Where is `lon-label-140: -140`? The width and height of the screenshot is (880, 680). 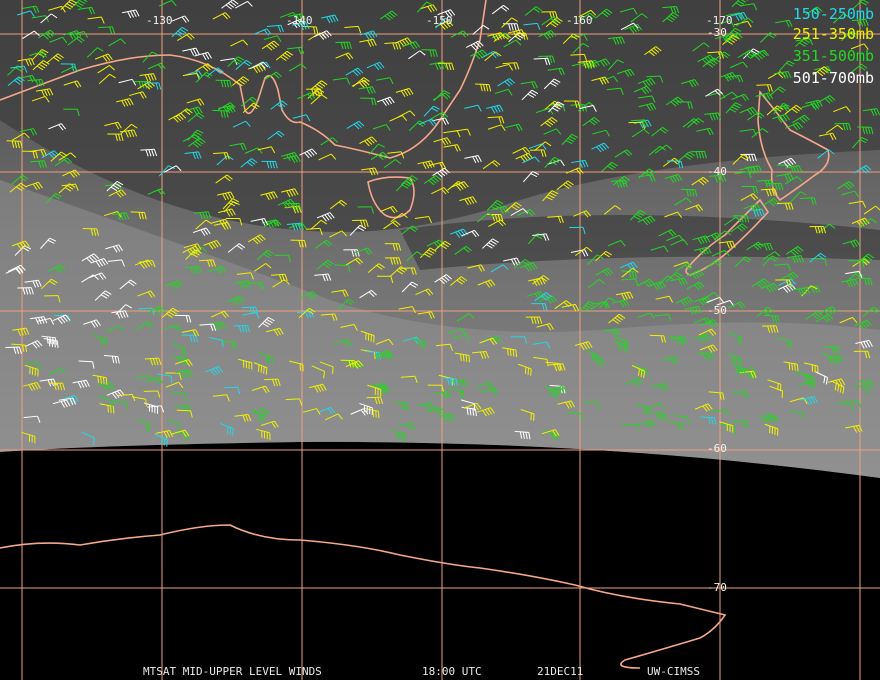
lon-label-140: -140 is located at coordinates (299, 20).